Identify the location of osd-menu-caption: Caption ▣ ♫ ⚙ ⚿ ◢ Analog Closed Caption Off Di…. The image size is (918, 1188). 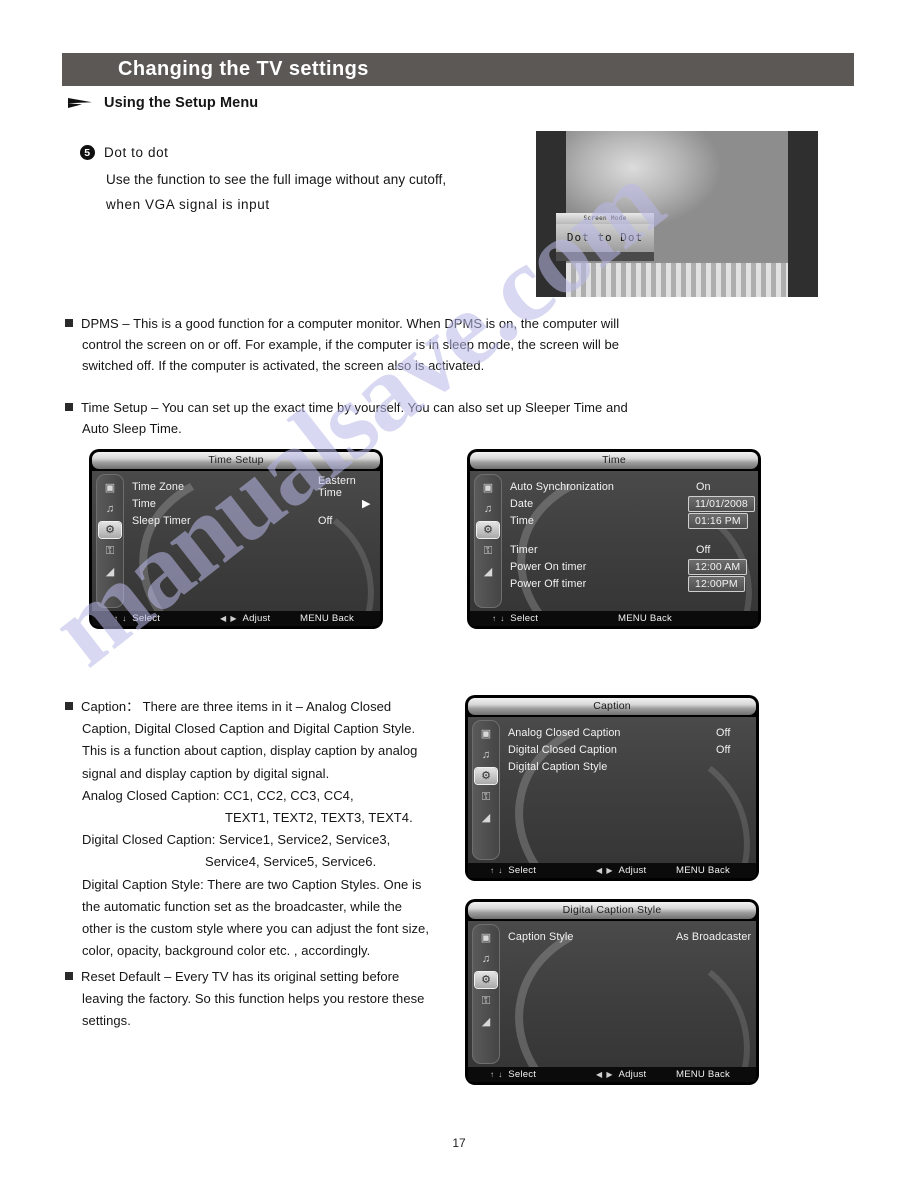
(612, 788).